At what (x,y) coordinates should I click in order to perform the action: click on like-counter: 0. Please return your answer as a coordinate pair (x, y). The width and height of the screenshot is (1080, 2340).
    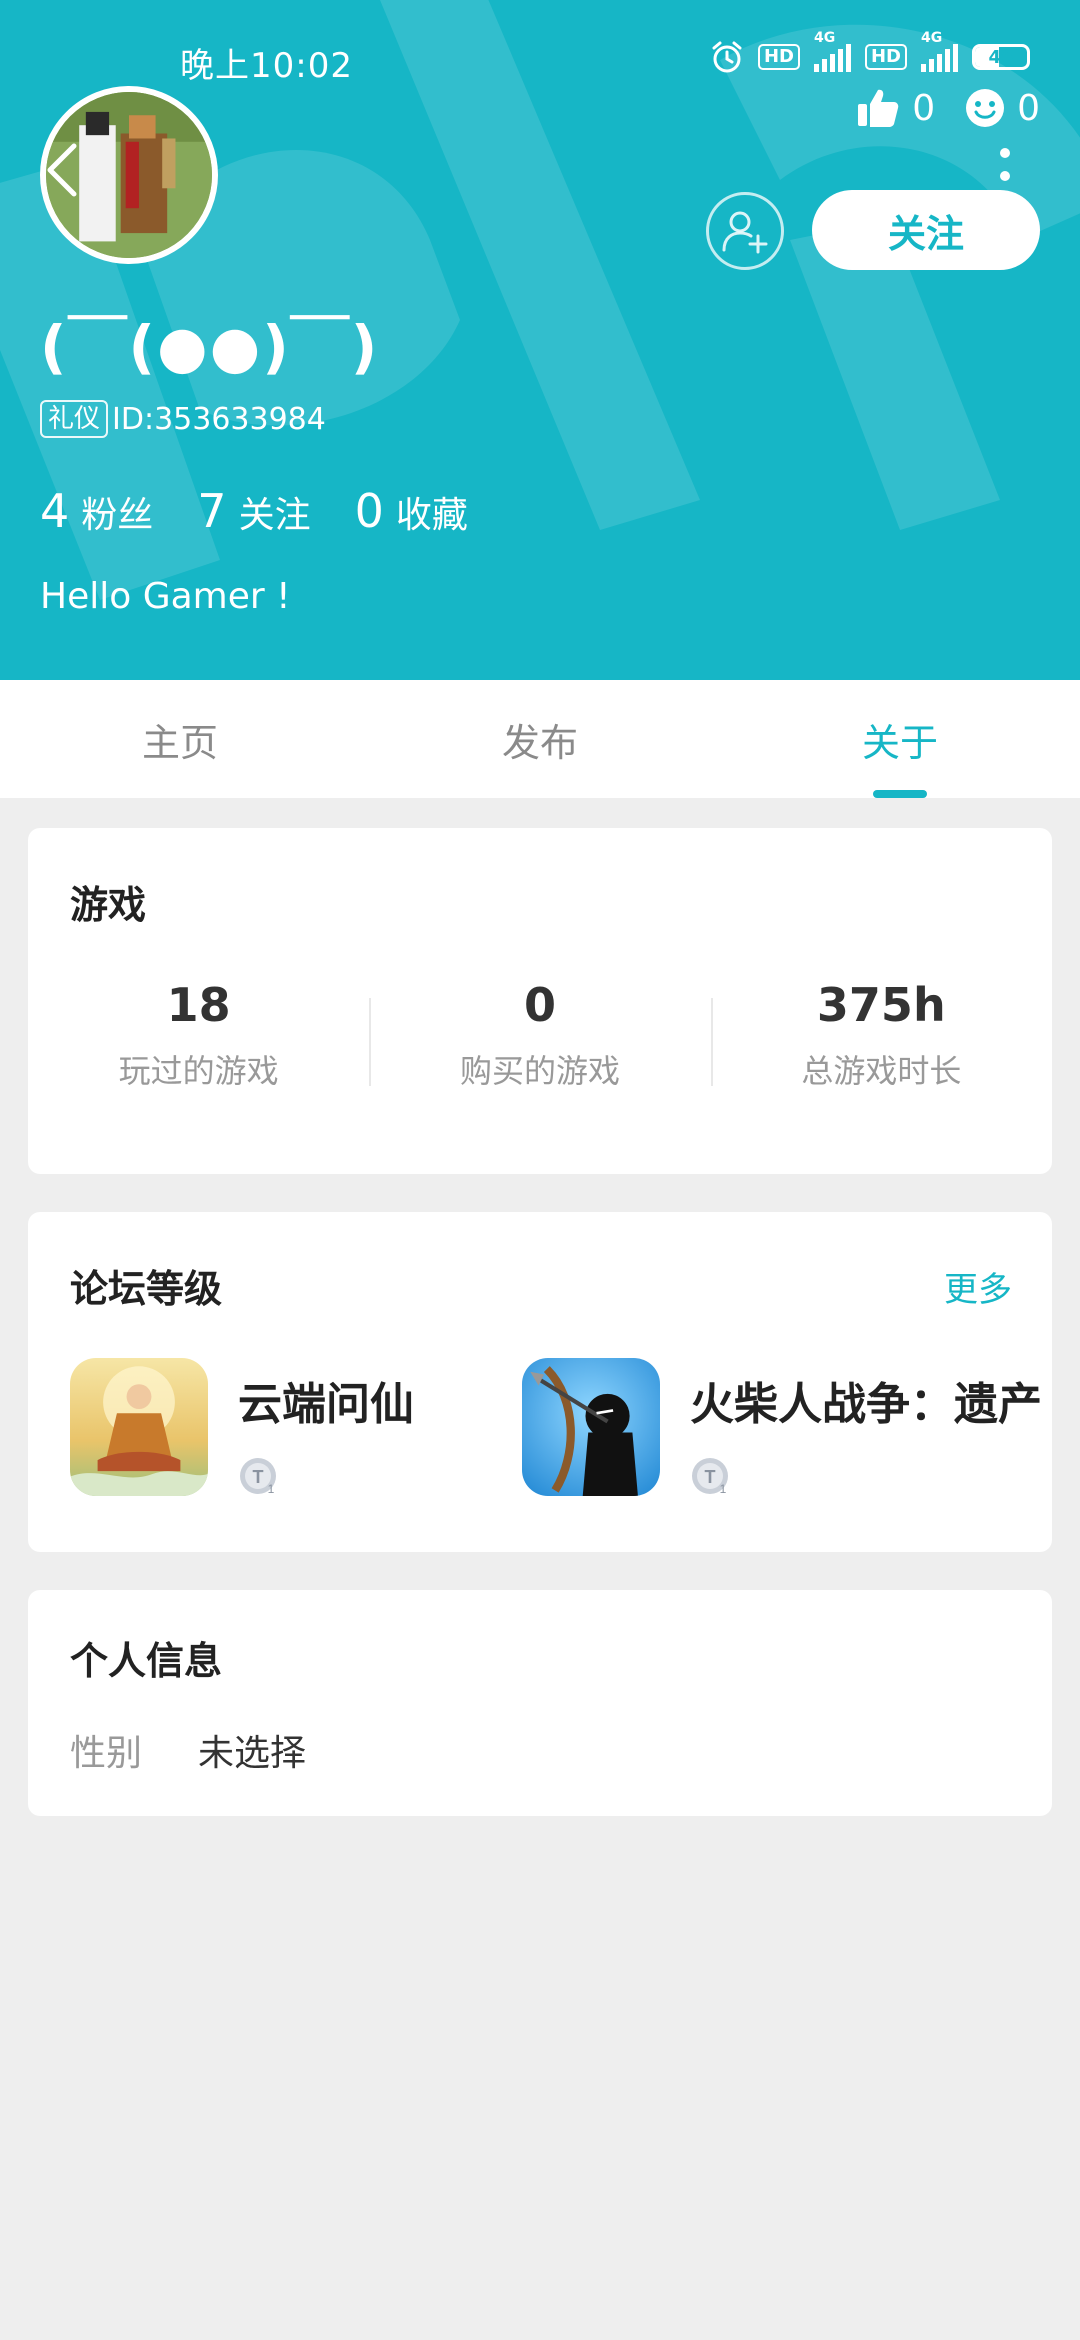
    Looking at the image, I should click on (895, 108).